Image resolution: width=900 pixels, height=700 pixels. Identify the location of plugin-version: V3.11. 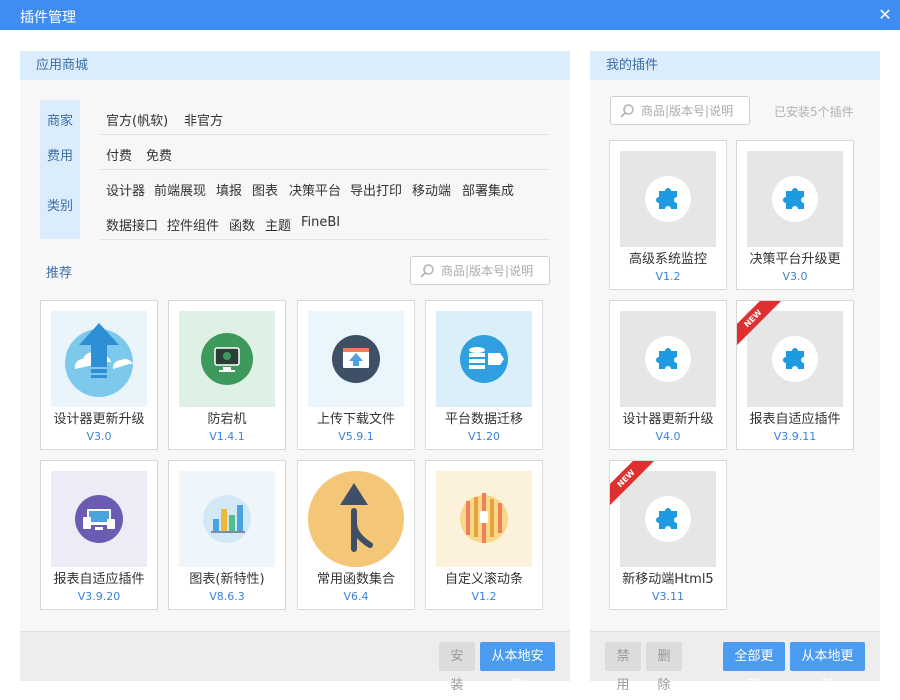
(668, 596).